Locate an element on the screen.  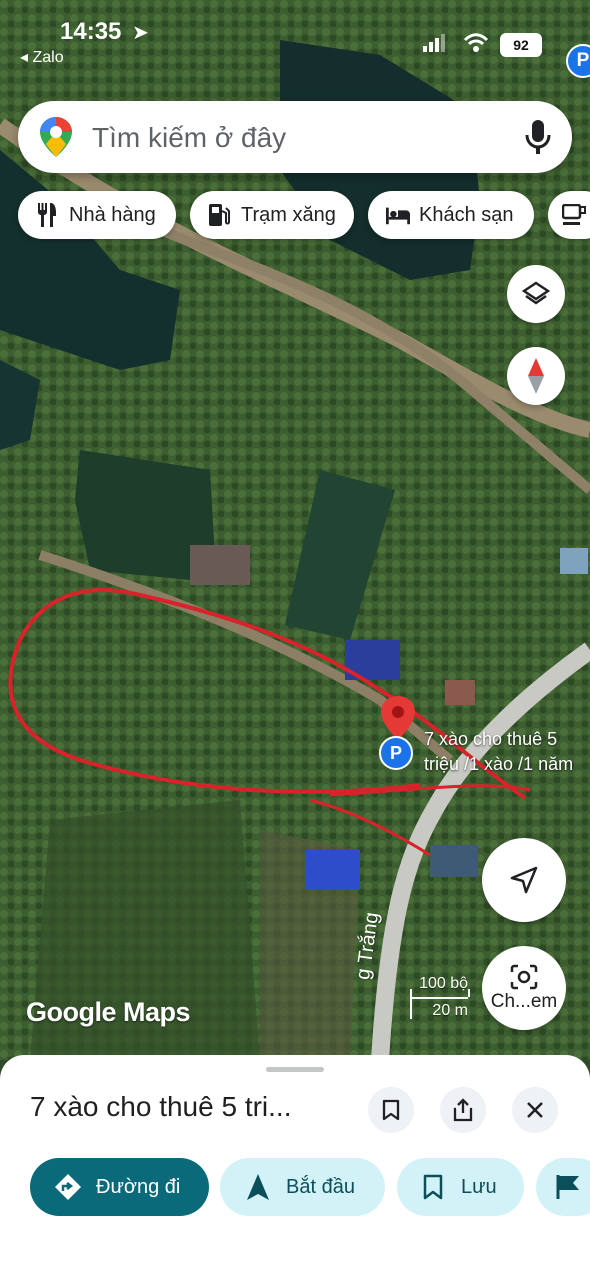
search-input is located at coordinates (292, 138).